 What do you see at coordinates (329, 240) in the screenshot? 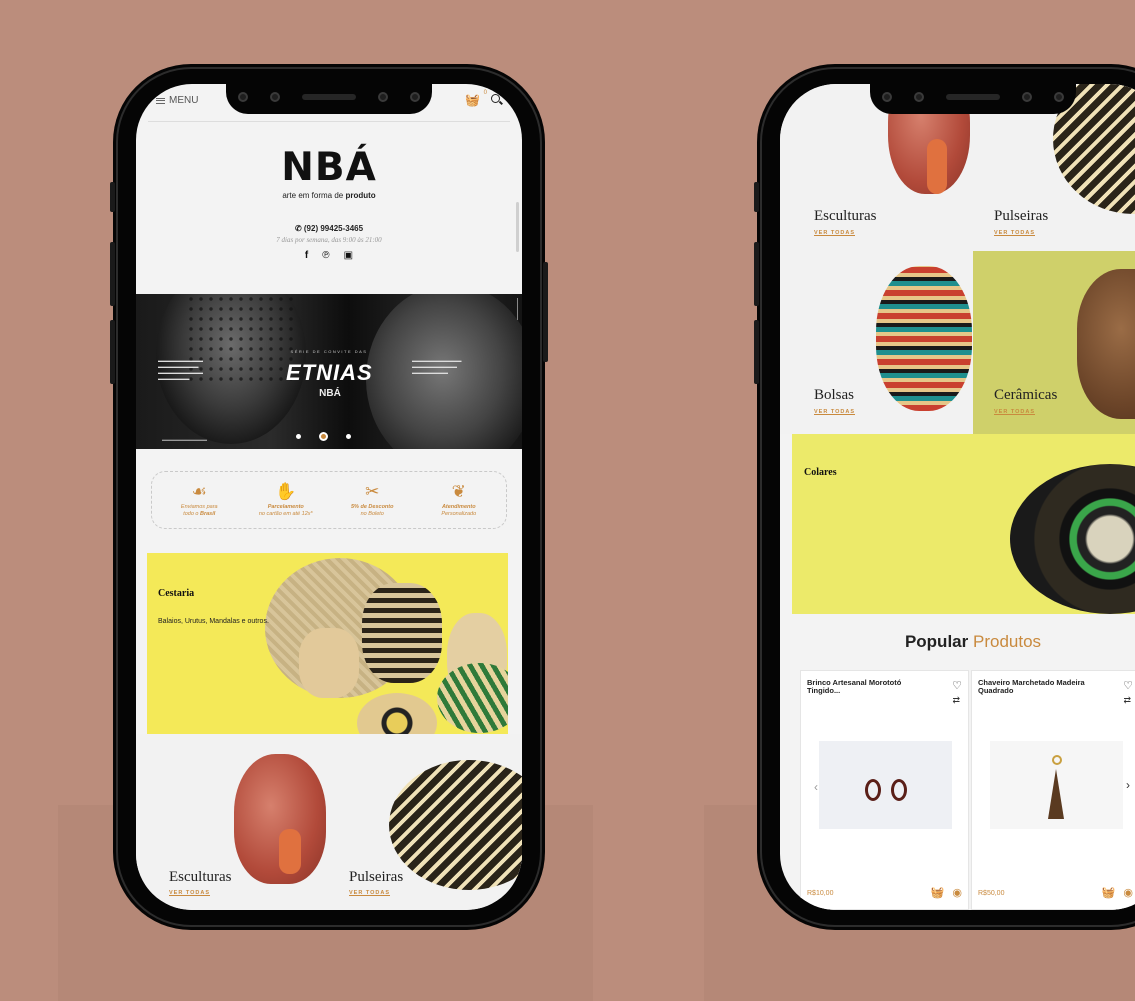
I see `opening-hours: 7 dias por semana, das 9:00 às 21:00` at bounding box center [329, 240].